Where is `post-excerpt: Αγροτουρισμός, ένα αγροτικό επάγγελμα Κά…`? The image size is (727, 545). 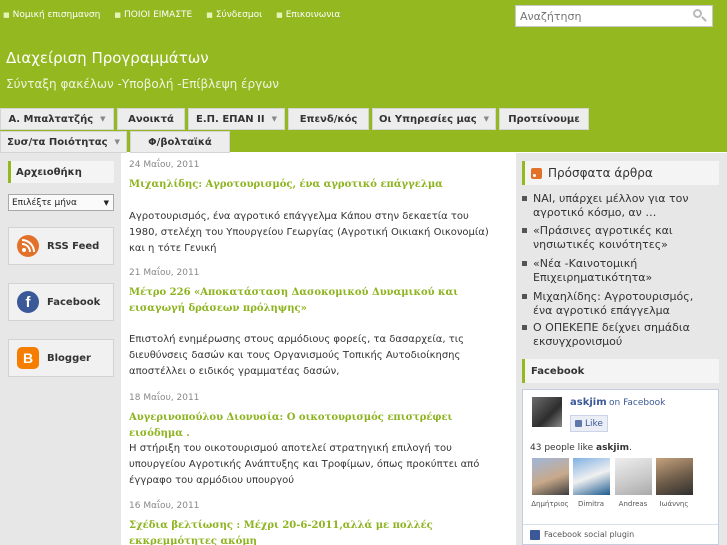 post-excerpt: Αγροτουρισμός, ένα αγροτικό επάγγελμα Κά… is located at coordinates (309, 232).